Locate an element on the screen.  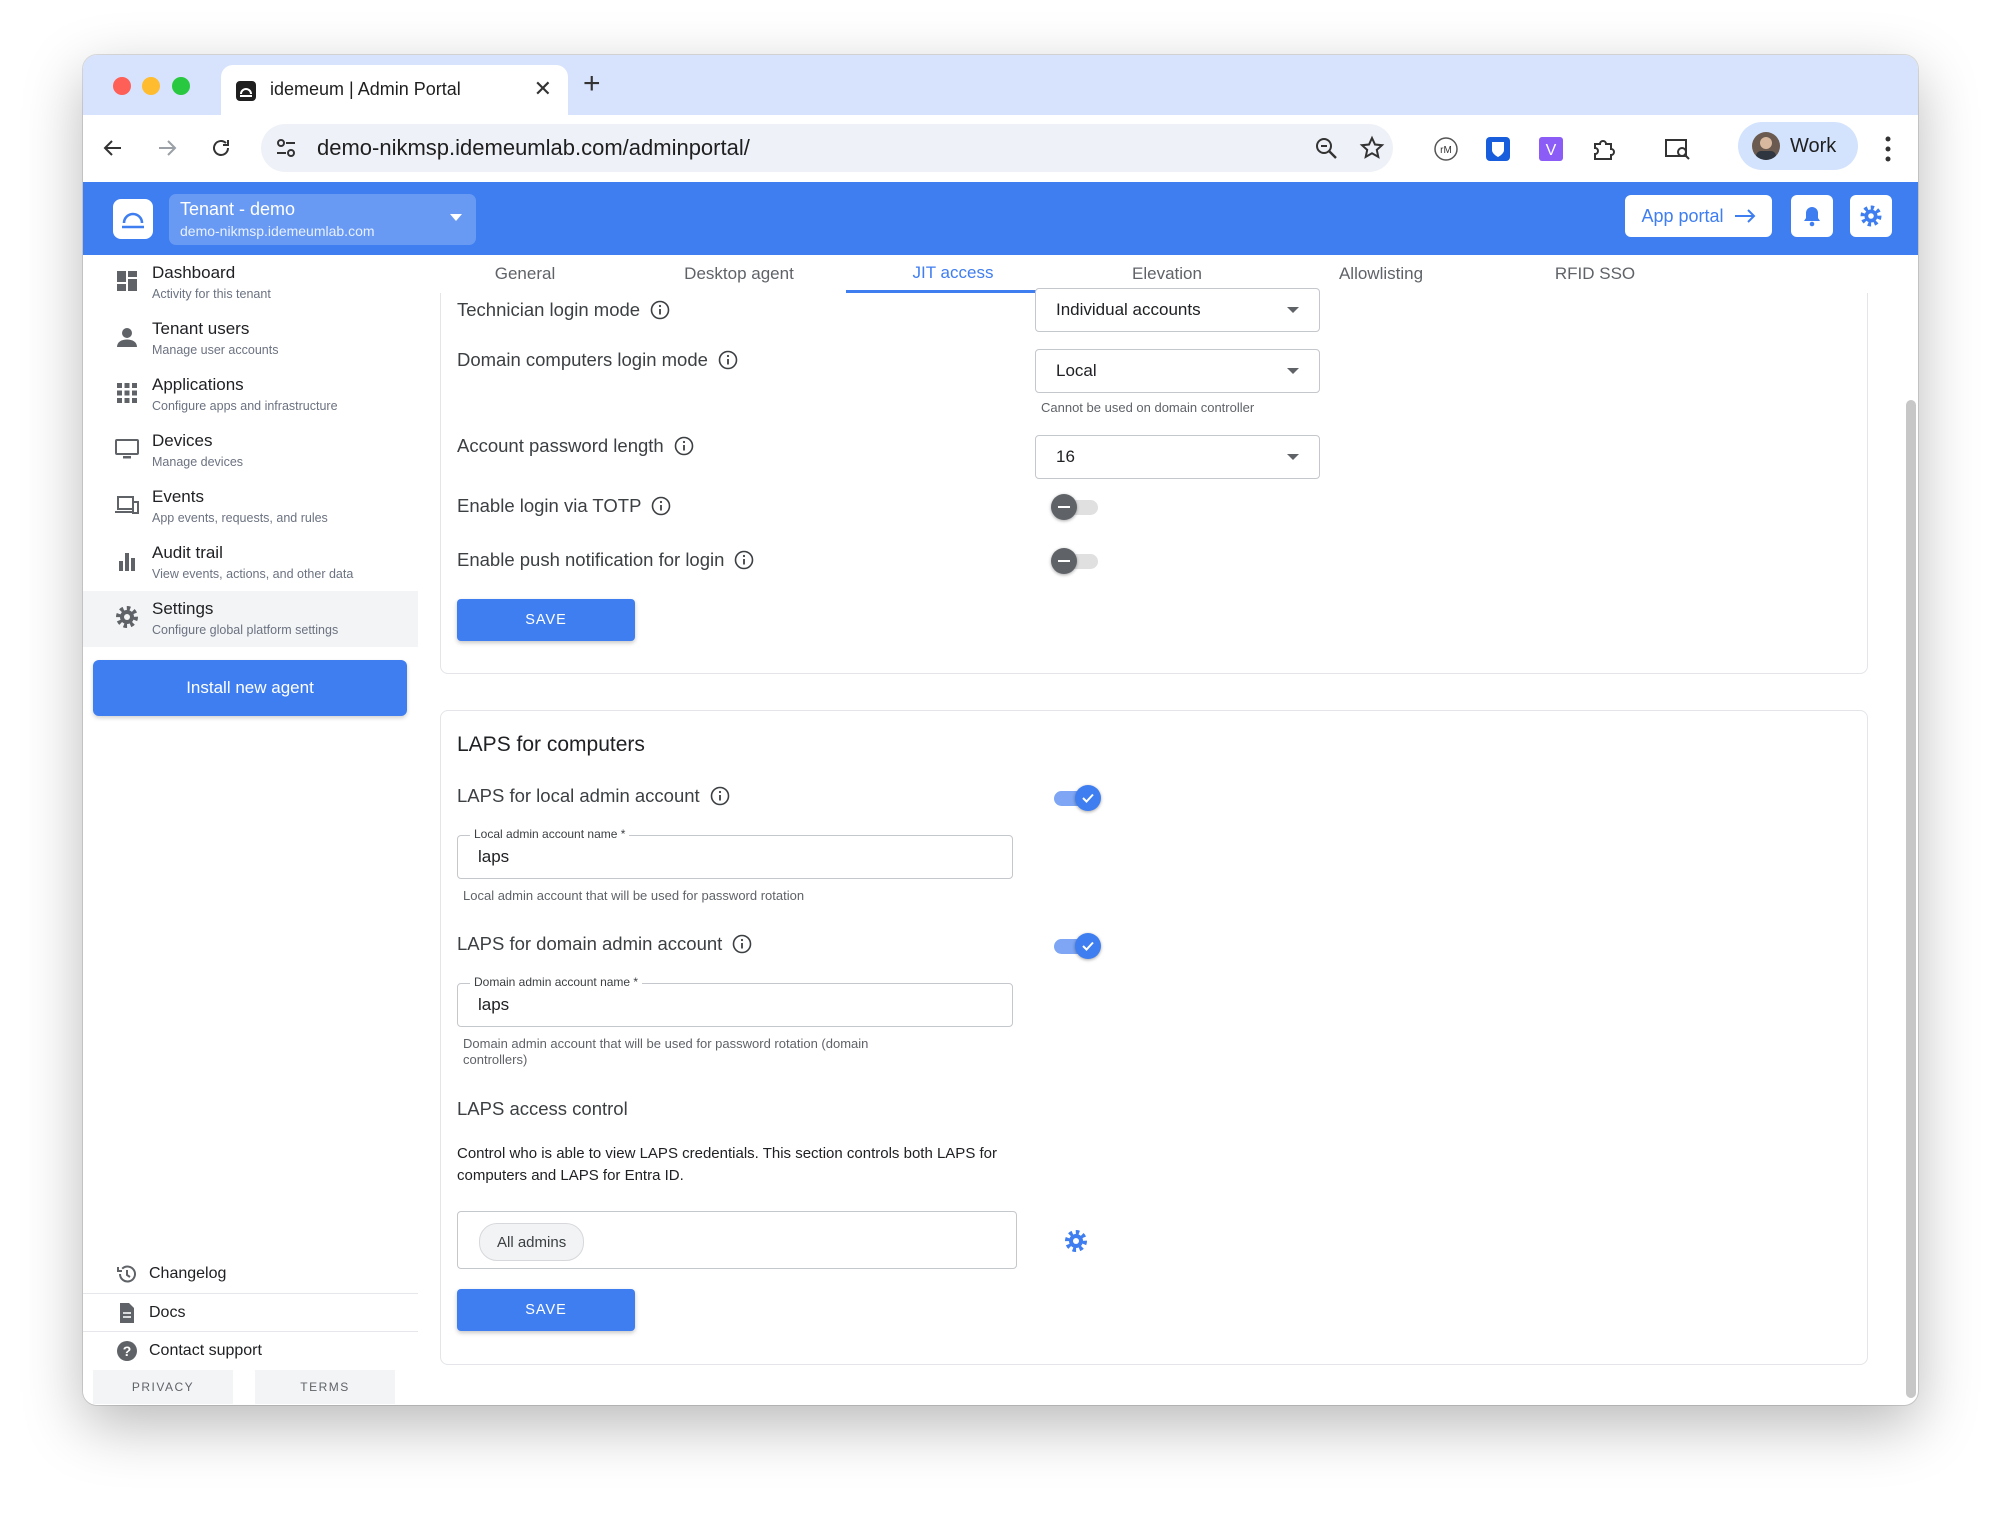
apps-grid-icon is located at coordinates (127, 393).